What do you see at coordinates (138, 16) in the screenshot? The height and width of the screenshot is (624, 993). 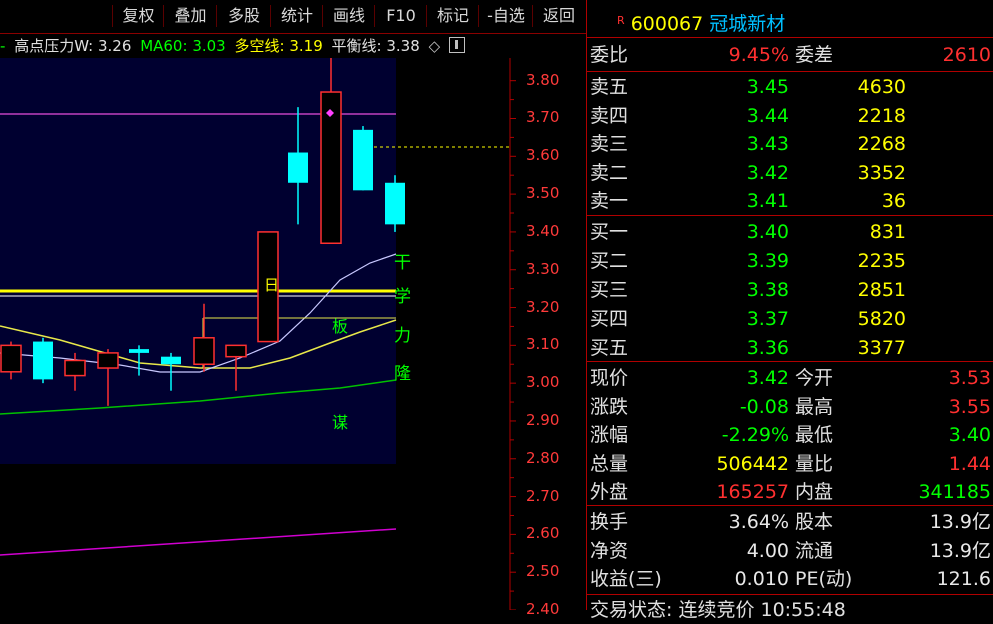 I see `toolbar-button-0: 复权` at bounding box center [138, 16].